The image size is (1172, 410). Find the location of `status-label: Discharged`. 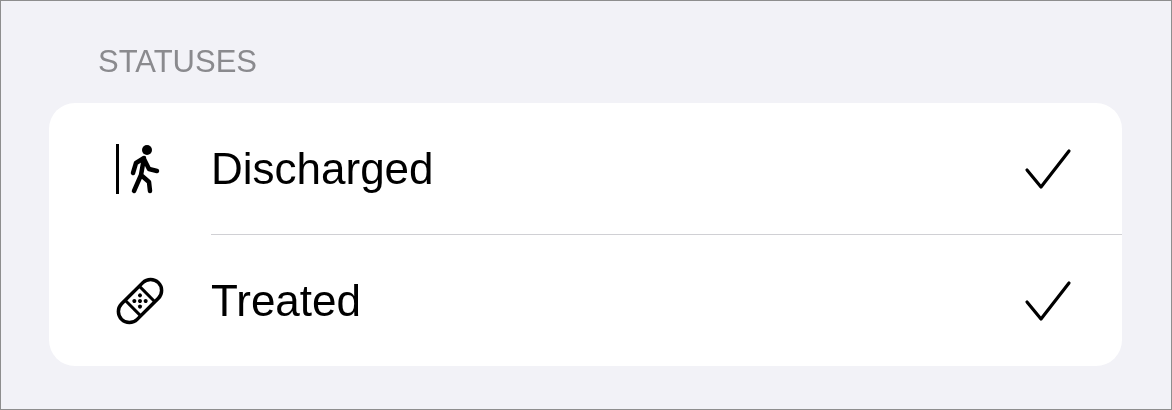

status-label: Discharged is located at coordinates (323, 168).